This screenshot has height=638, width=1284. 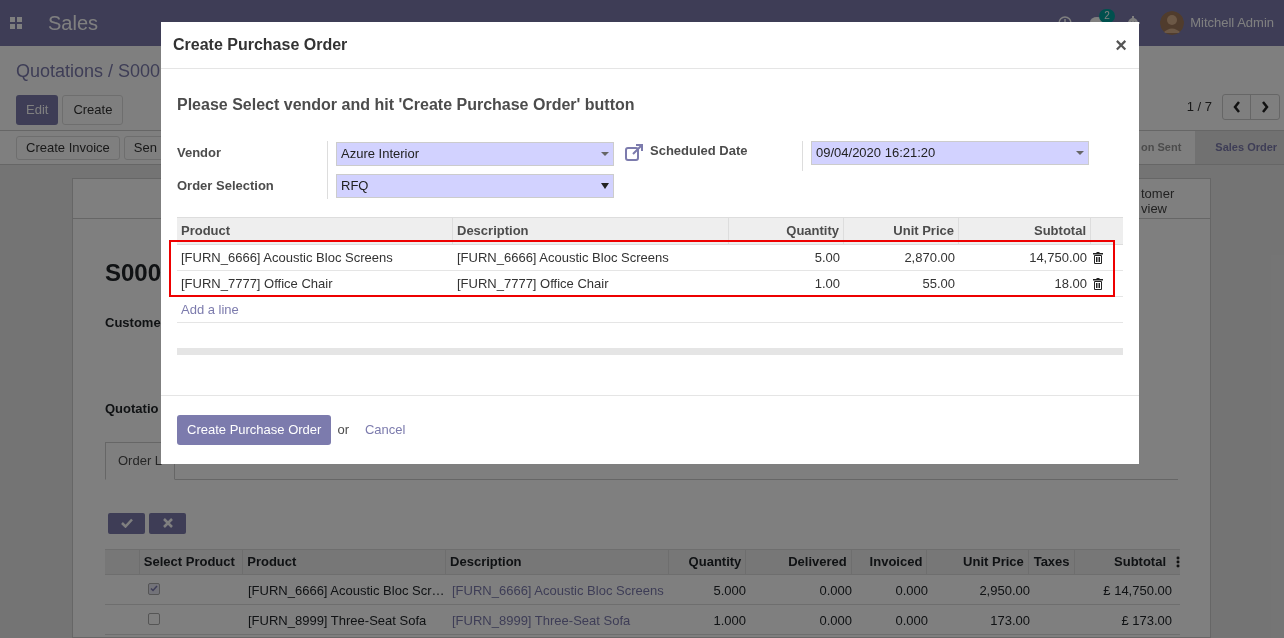 What do you see at coordinates (827, 257) in the screenshot?
I see `table-cell: 5.00` at bounding box center [827, 257].